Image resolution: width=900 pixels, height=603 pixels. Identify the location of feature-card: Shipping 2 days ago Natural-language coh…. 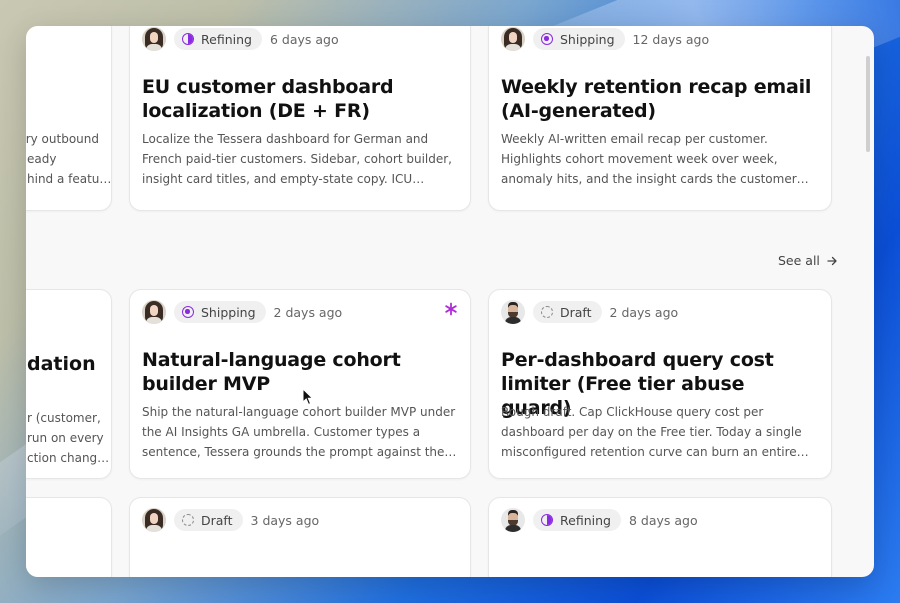
(300, 384).